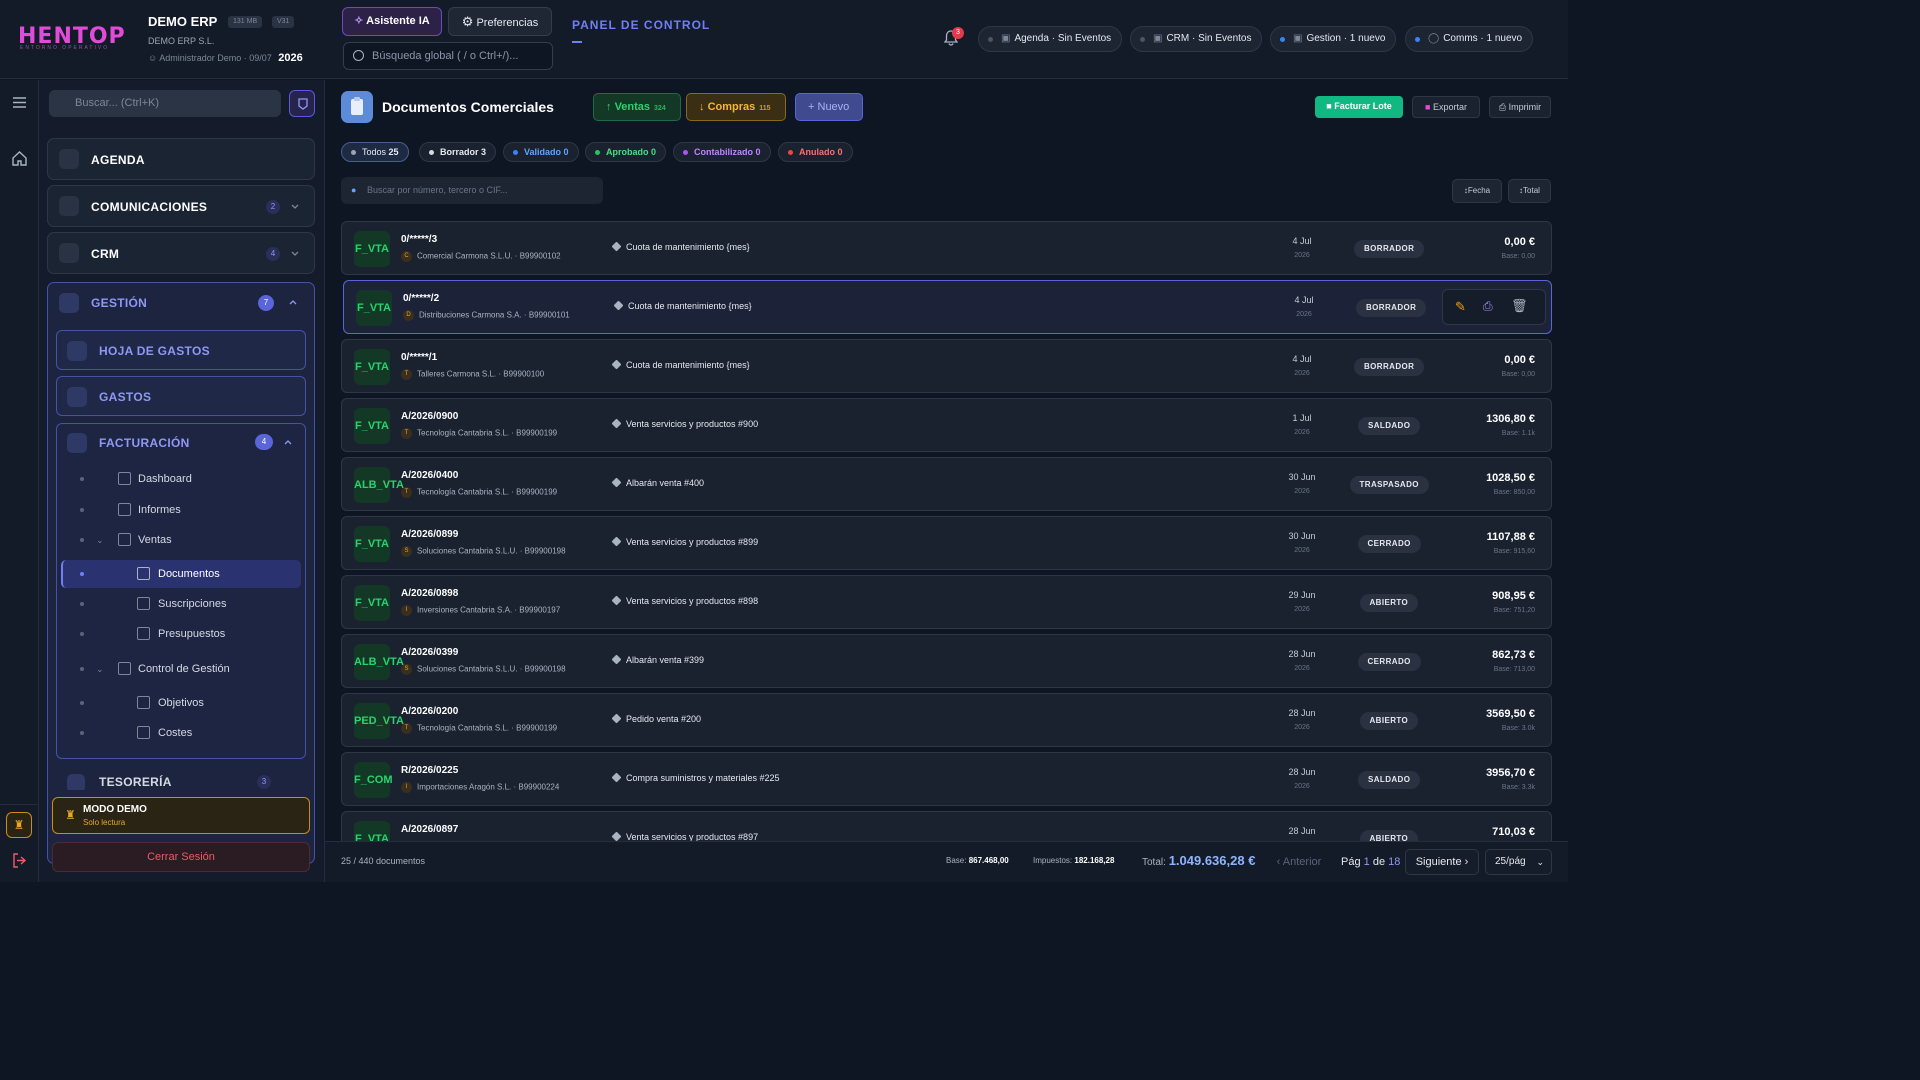  I want to click on party-info: S Soluciones Cantabria S.L.U. · B99900198, so click(483, 669).